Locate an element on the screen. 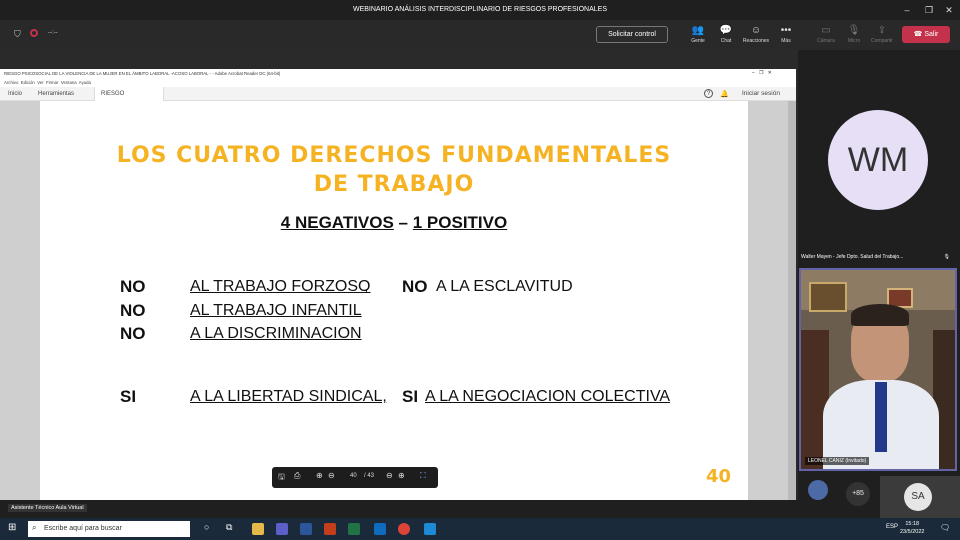 The image size is (960, 540). help-icon: ? is located at coordinates (708, 93).